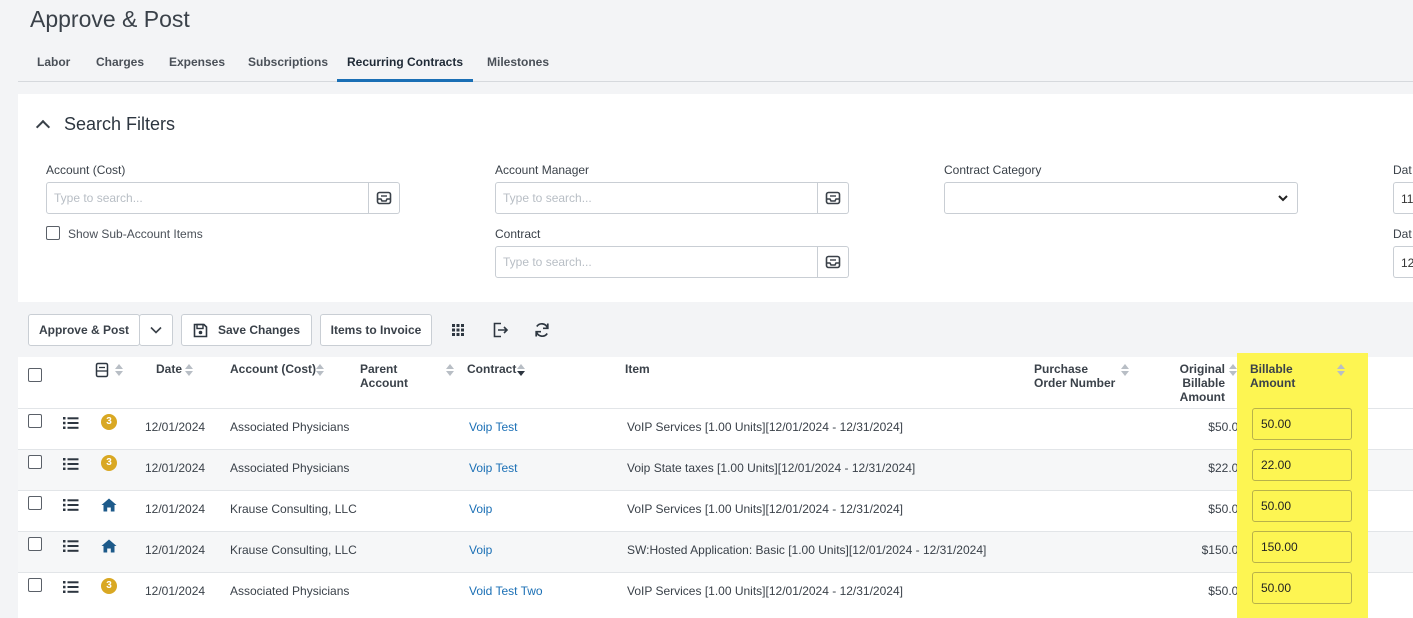  I want to click on save-changes-label: Save Changes, so click(259, 330).